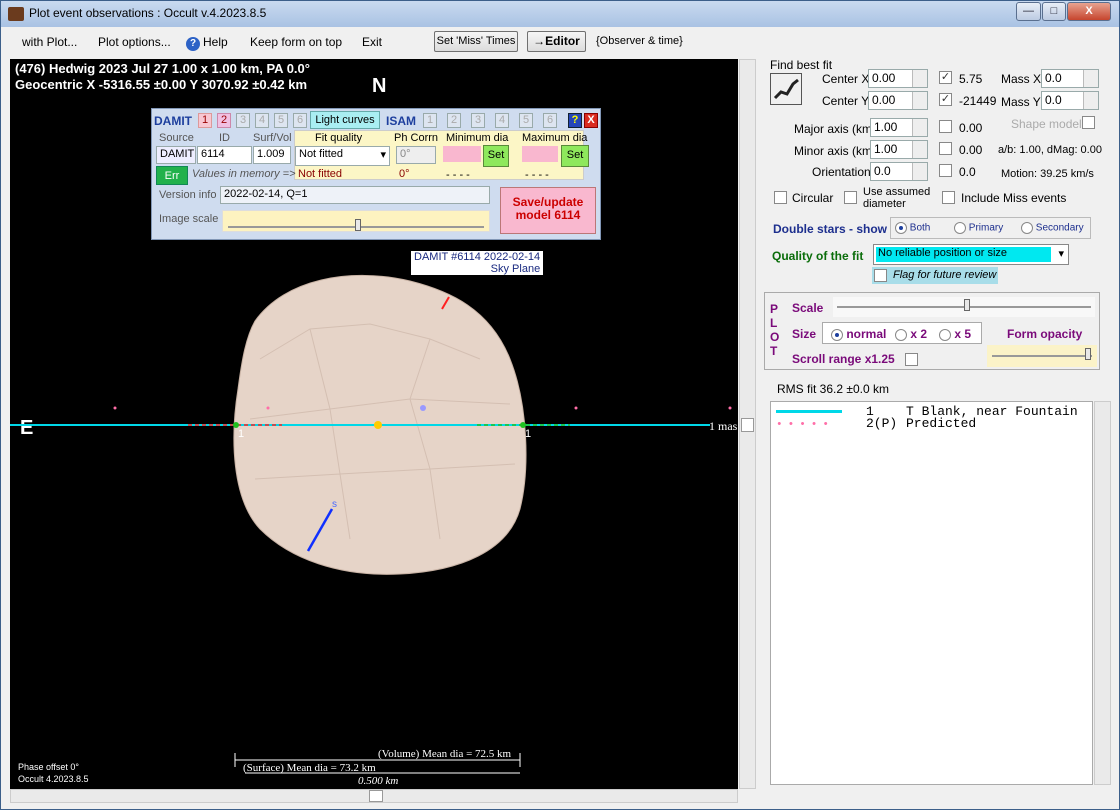  What do you see at coordinates (224, 120) in the screenshot?
I see `damit-model-2: 2` at bounding box center [224, 120].